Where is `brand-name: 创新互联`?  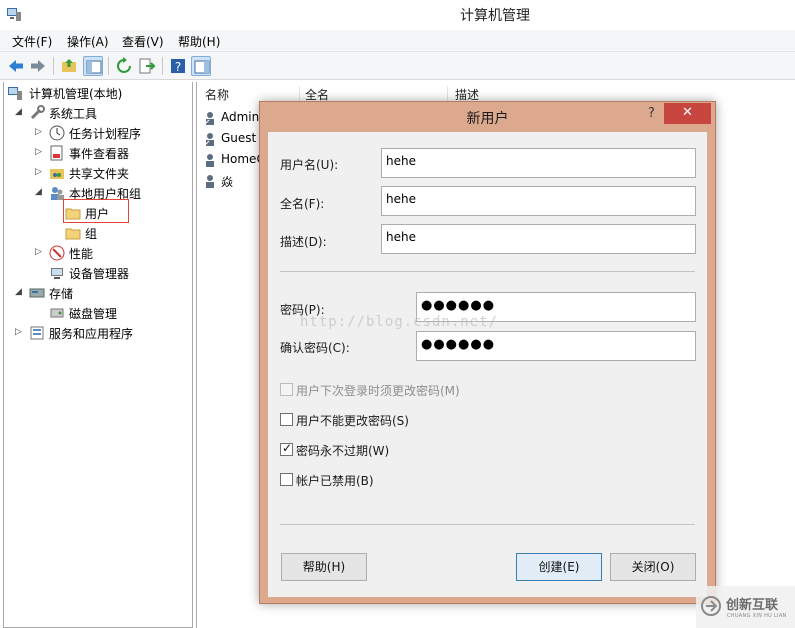 brand-name: 创新互联 is located at coordinates (752, 605).